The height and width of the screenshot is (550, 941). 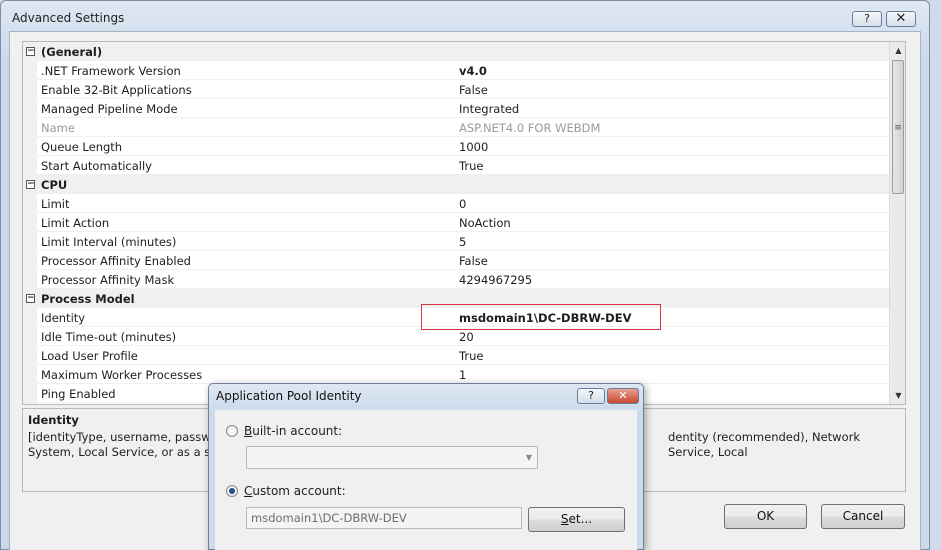 I want to click on property-value: 1000, so click(x=473, y=147).